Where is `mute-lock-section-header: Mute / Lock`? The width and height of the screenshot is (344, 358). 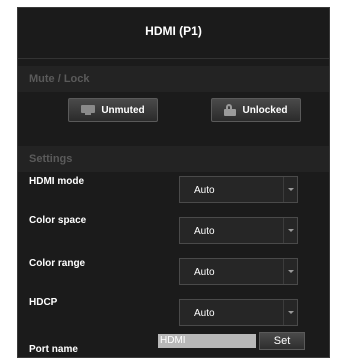
mute-lock-section-header: Mute / Lock is located at coordinates (173, 79).